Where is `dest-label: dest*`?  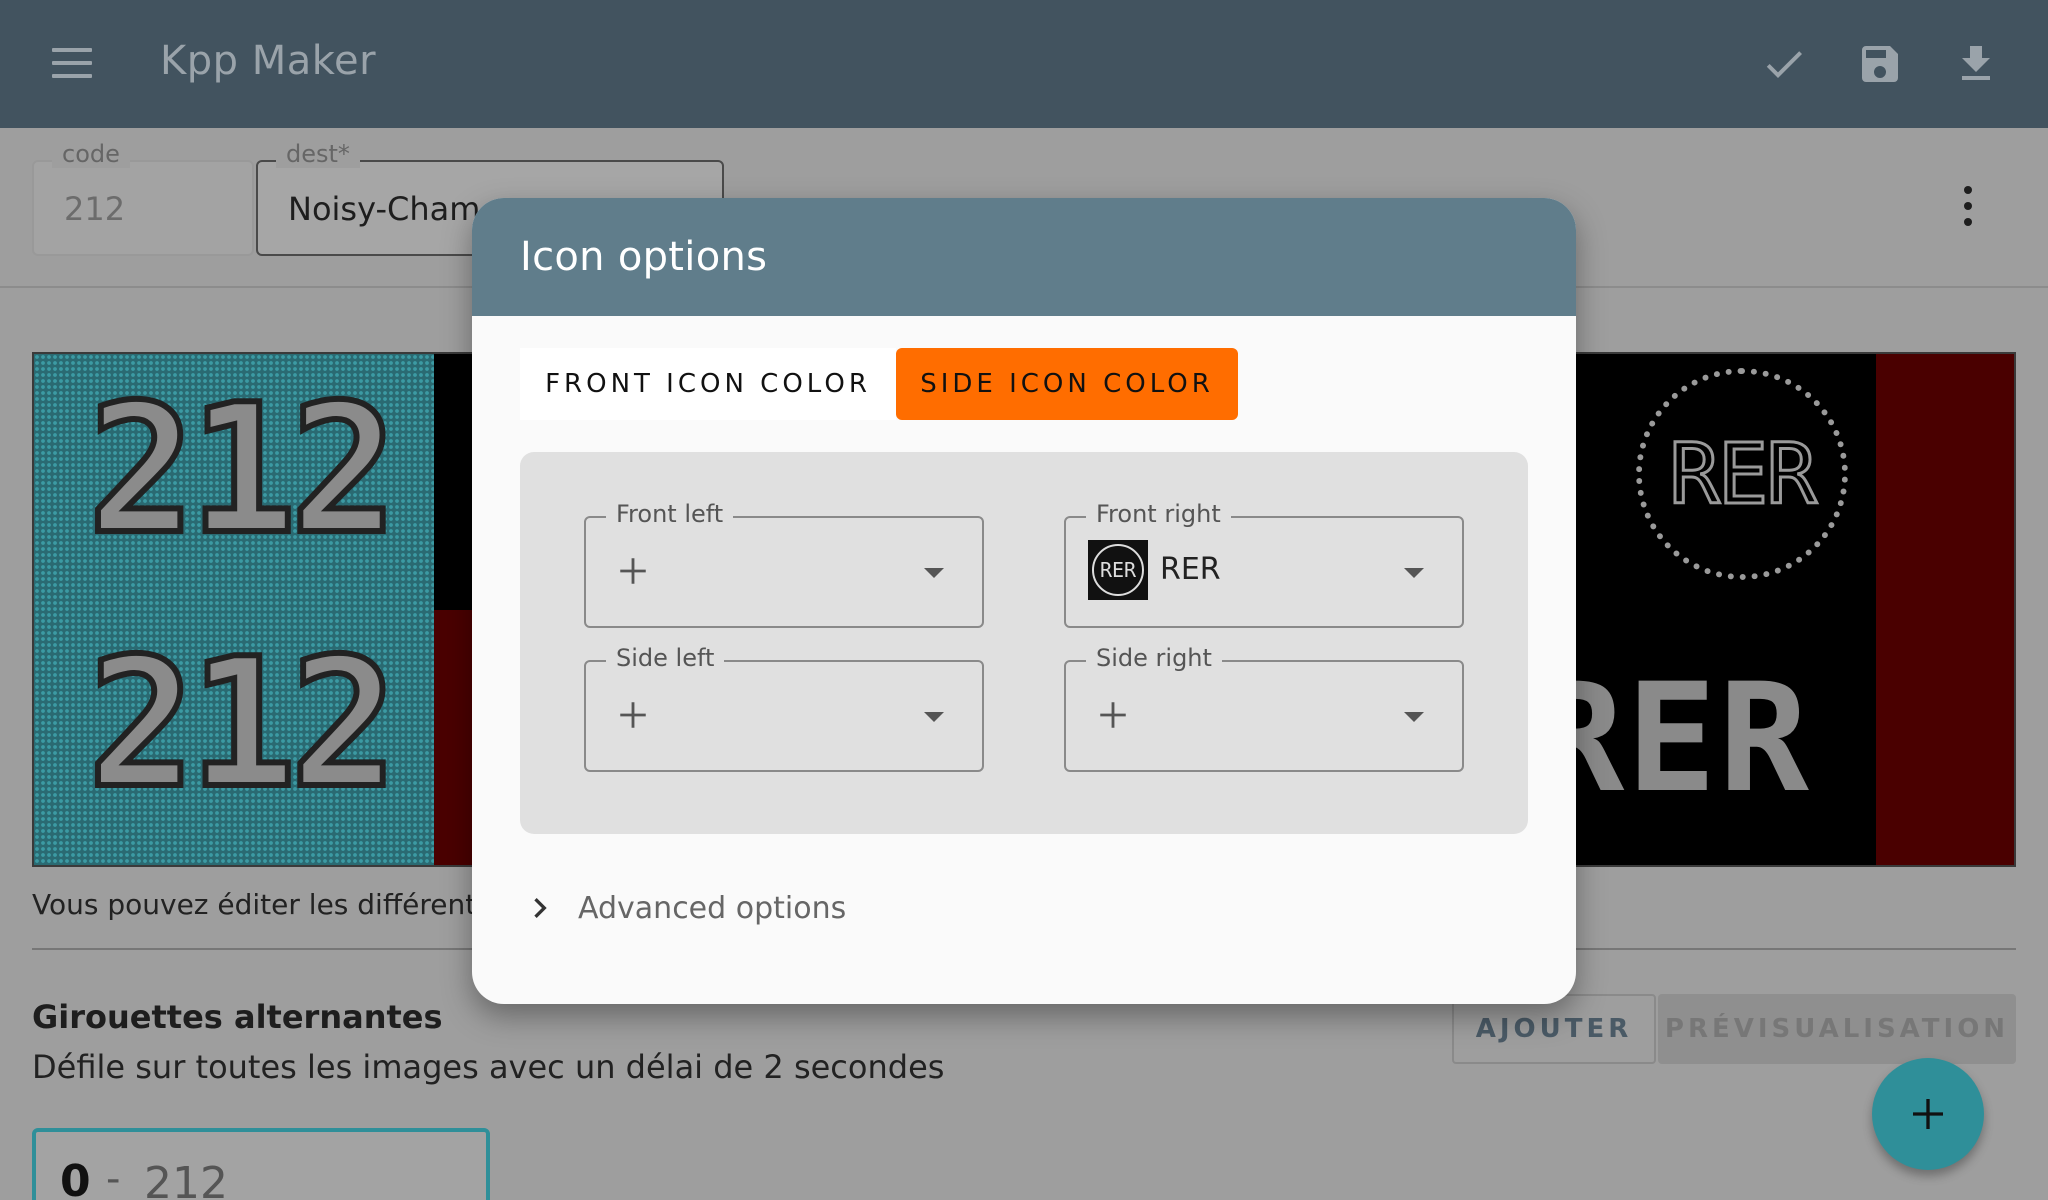 dest-label: dest* is located at coordinates (318, 154).